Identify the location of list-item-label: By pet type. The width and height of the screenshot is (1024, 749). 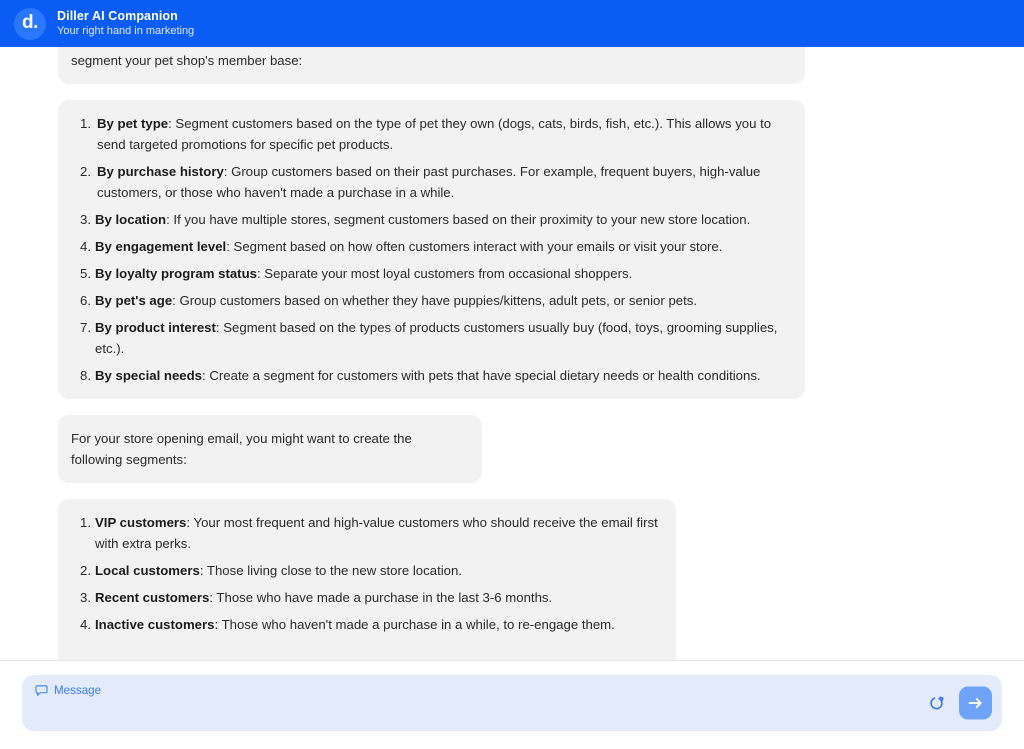
(133, 123).